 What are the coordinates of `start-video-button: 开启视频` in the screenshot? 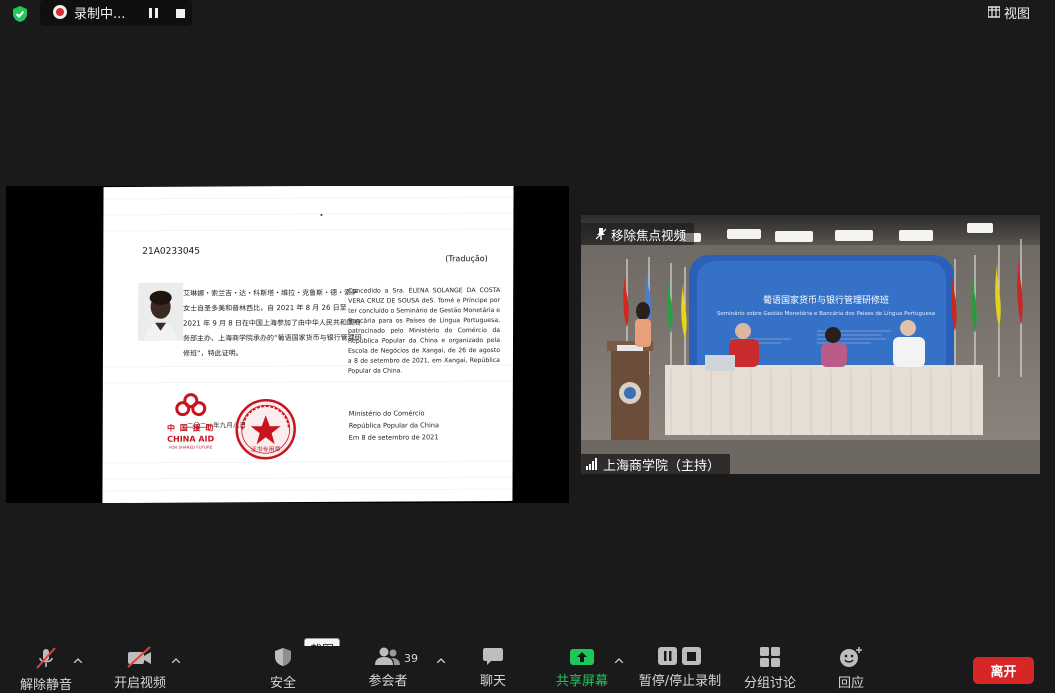 It's located at (140, 668).